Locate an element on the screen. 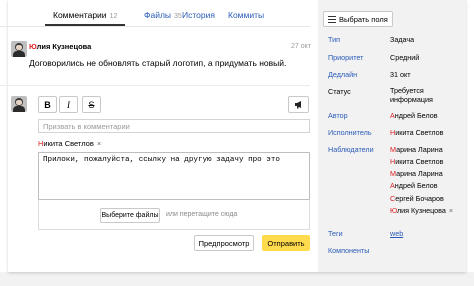 Image resolution: width=474 pixels, height=286 pixels. tab-files-label: Файлы is located at coordinates (158, 15).